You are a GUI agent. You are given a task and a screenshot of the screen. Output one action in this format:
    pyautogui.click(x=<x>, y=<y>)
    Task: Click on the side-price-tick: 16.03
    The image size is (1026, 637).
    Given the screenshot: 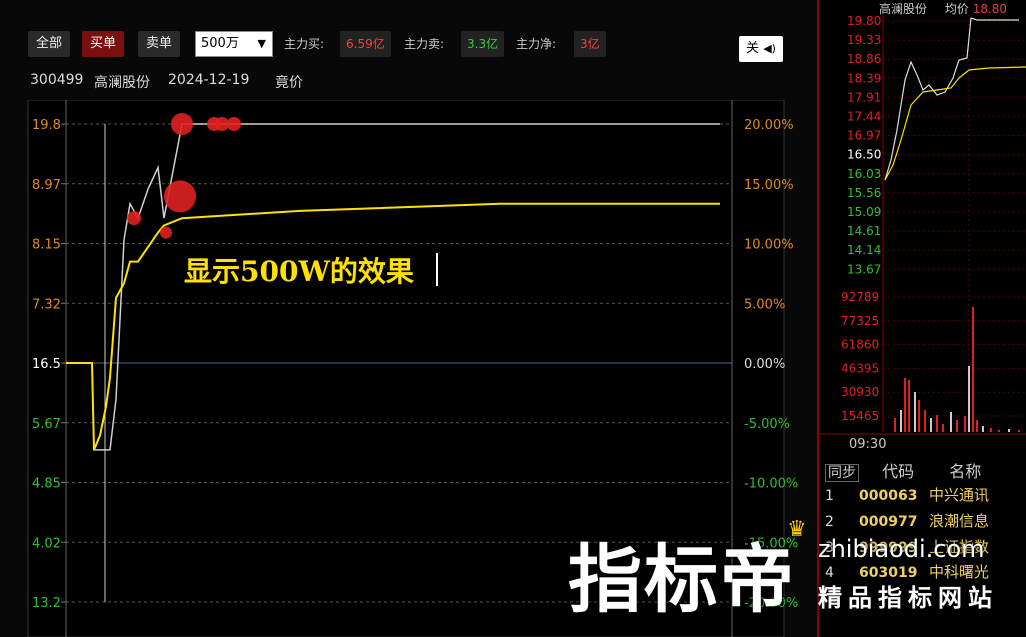 What is the action you would take?
    pyautogui.click(x=864, y=174)
    